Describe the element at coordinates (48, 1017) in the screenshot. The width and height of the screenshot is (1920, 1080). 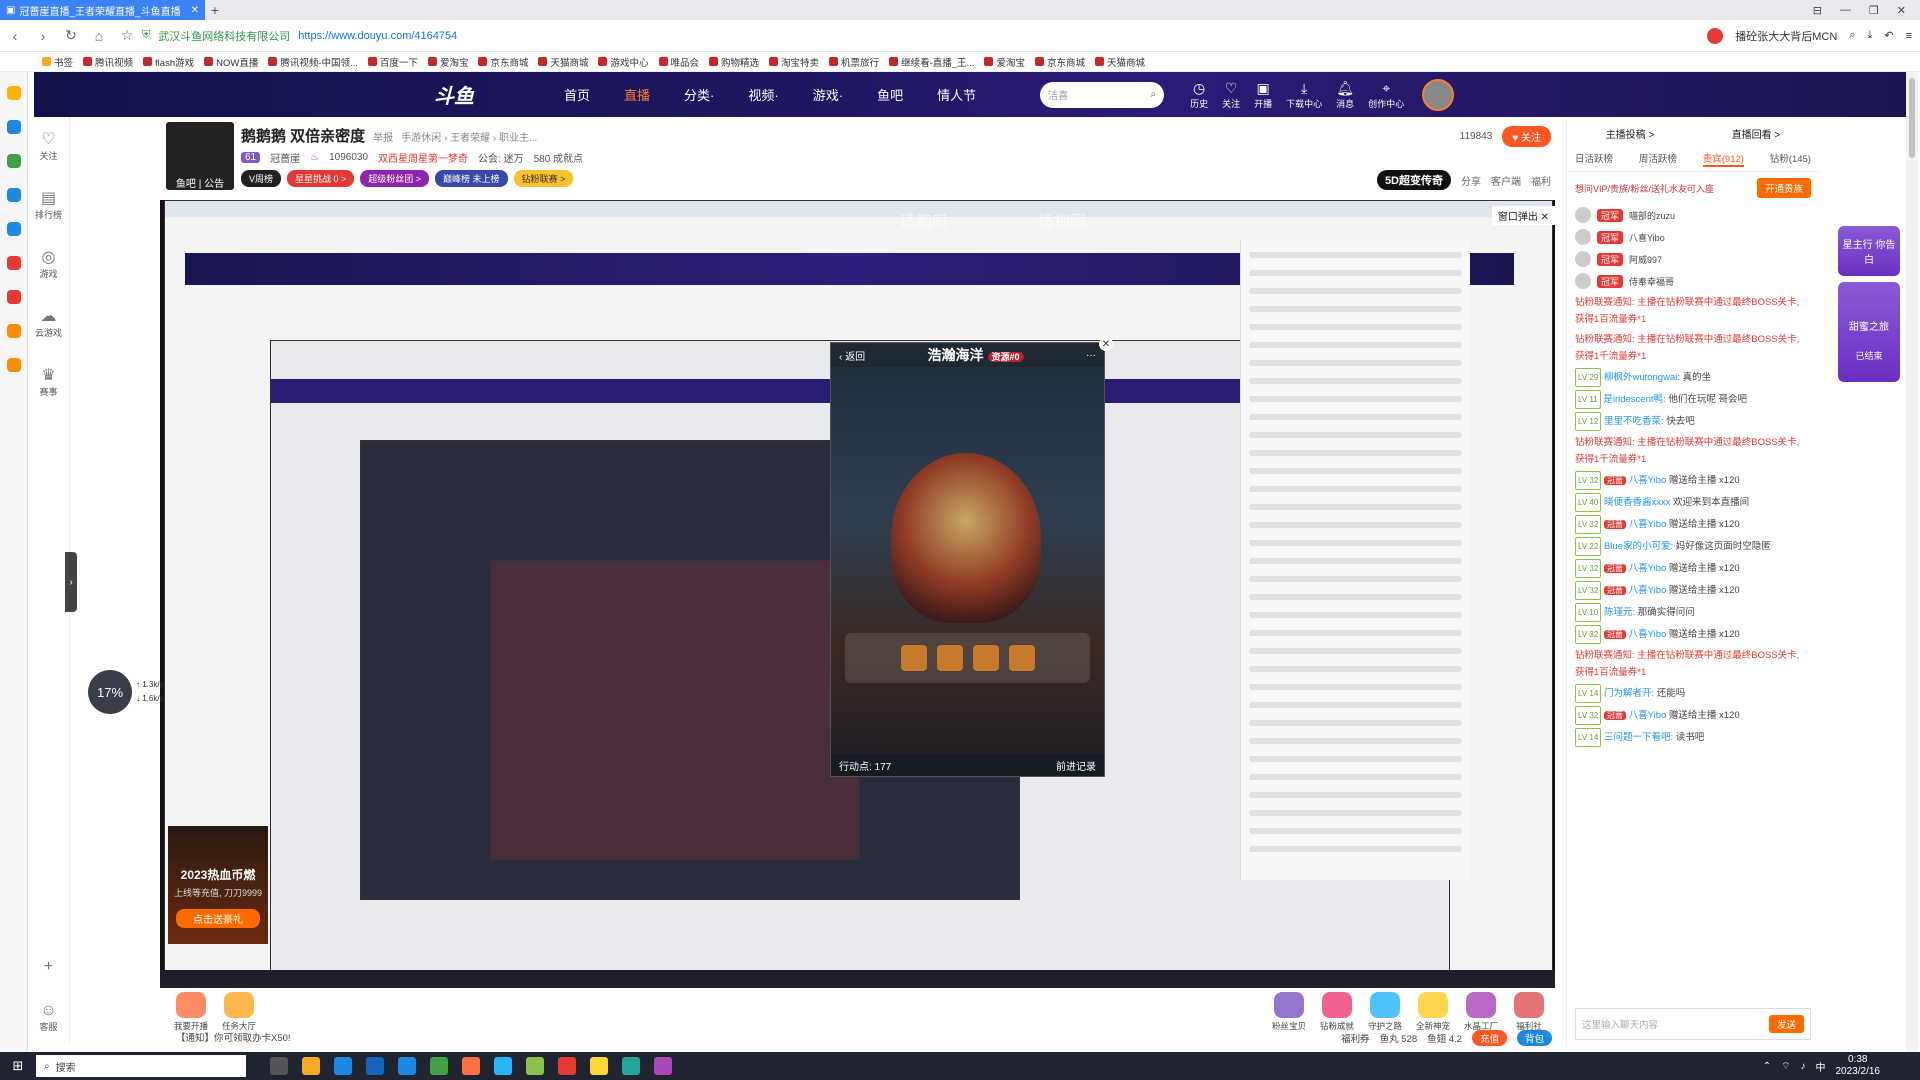
I see `sidebar-support-button: ☺ 客服` at that location.